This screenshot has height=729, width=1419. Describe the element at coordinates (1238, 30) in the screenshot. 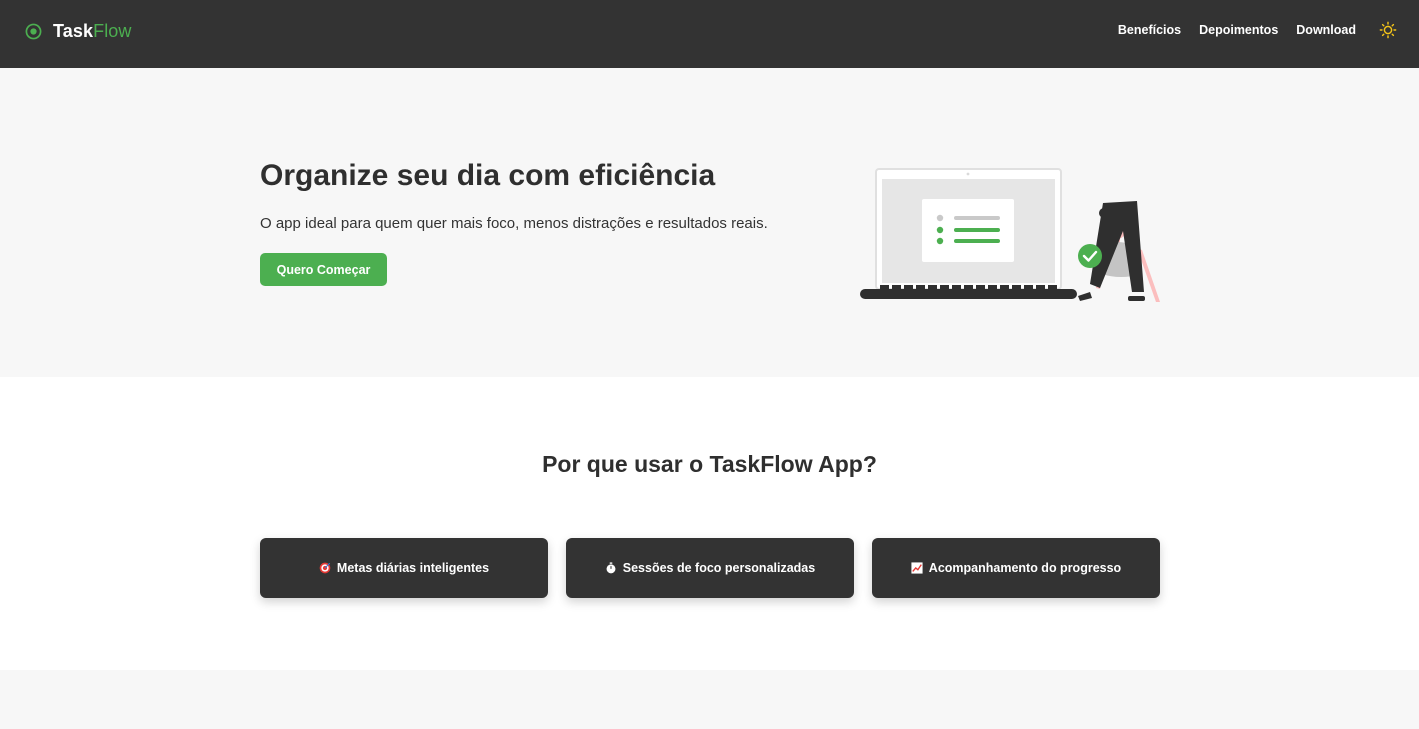

I see `nav-link-depoimentos: Depoimentos` at that location.